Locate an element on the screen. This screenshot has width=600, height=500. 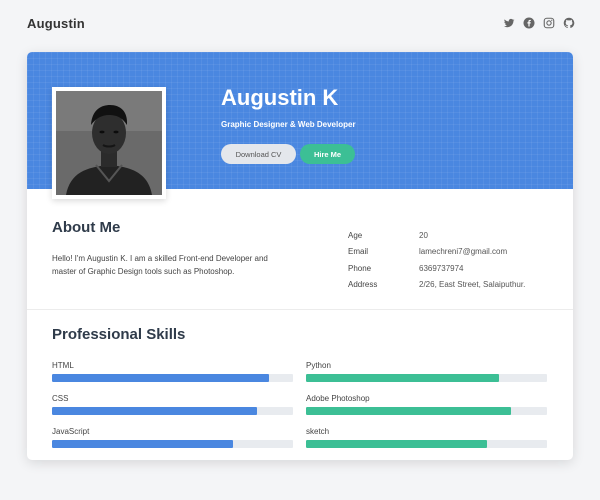
info-row-age: Age 20 is located at coordinates (436, 235).